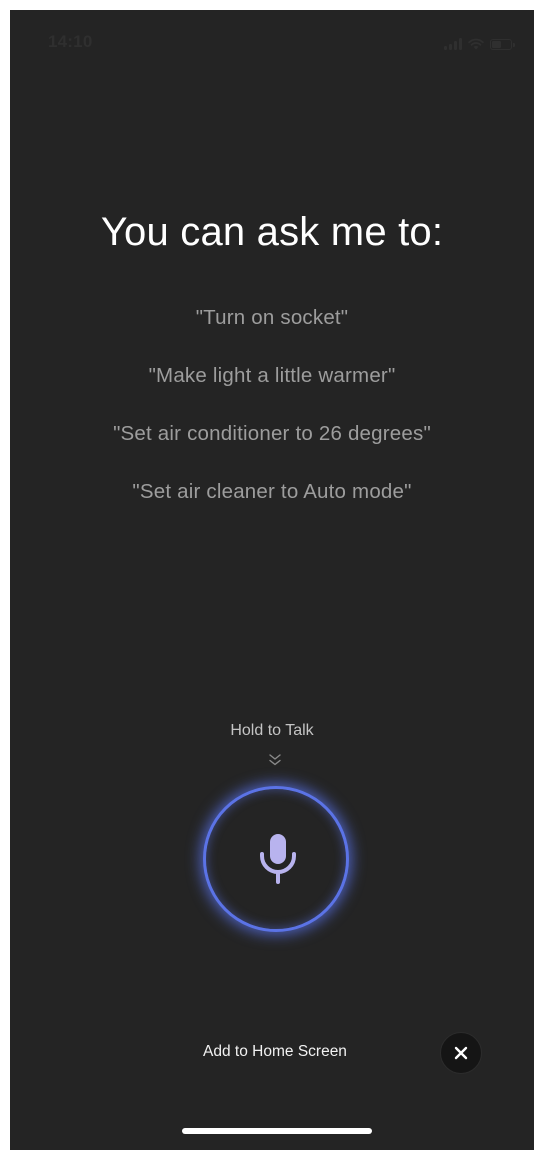 The width and height of the screenshot is (543, 1154). I want to click on chevron-double-down-icon, so click(275, 760).